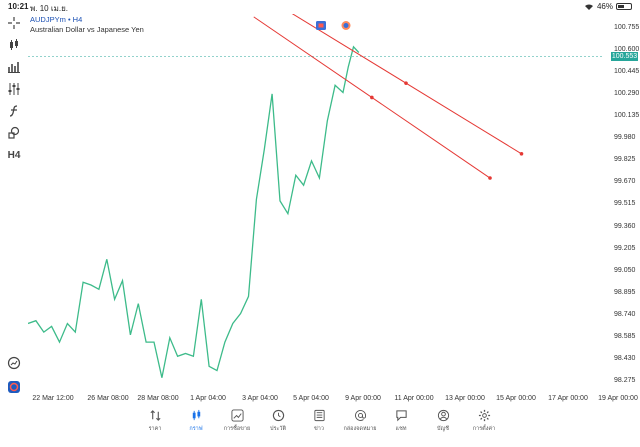  I want to click on function-icon, so click(13, 111).